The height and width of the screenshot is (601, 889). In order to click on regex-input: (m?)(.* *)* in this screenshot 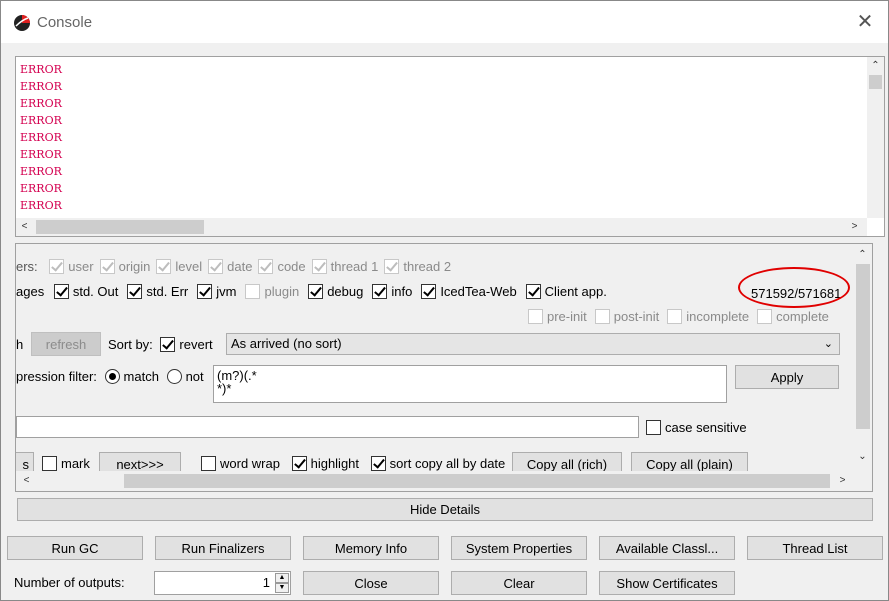, I will do `click(470, 384)`.